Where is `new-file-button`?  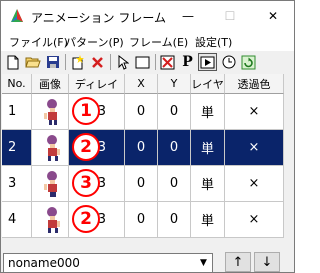 new-file-button is located at coordinates (12, 62).